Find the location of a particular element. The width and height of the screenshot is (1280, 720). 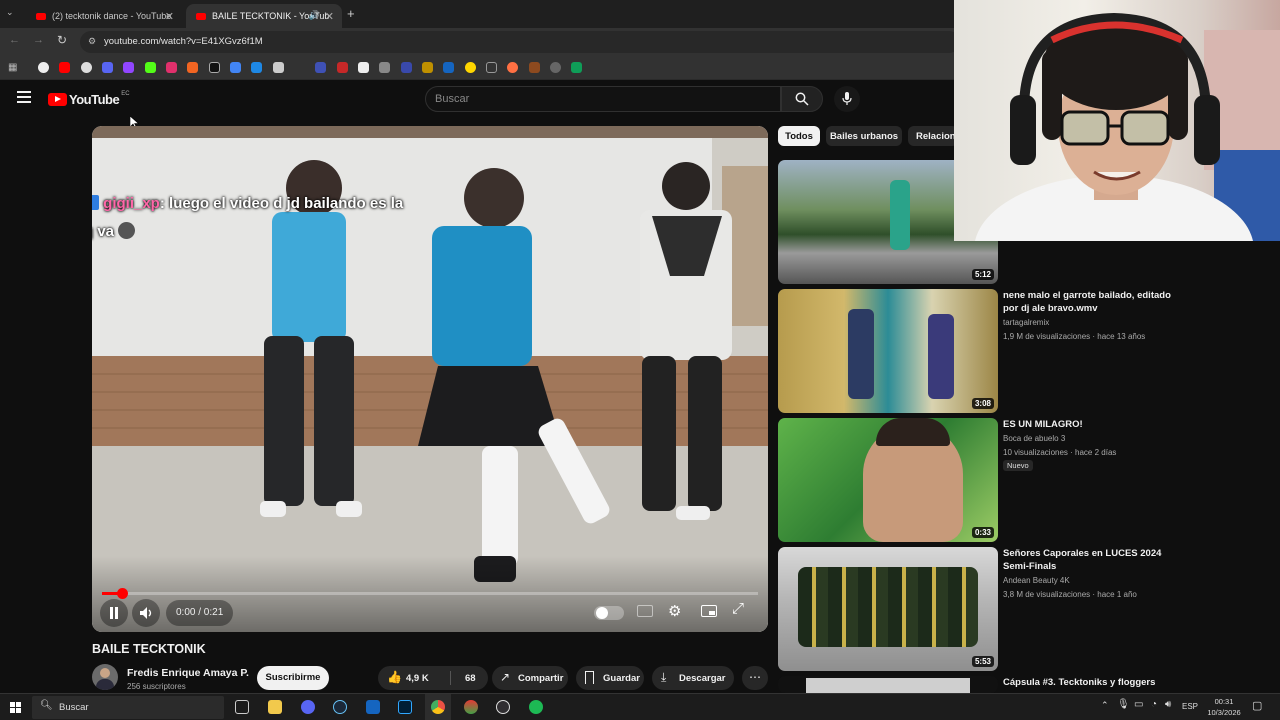

related-thumbnail is located at coordinates (888, 684).